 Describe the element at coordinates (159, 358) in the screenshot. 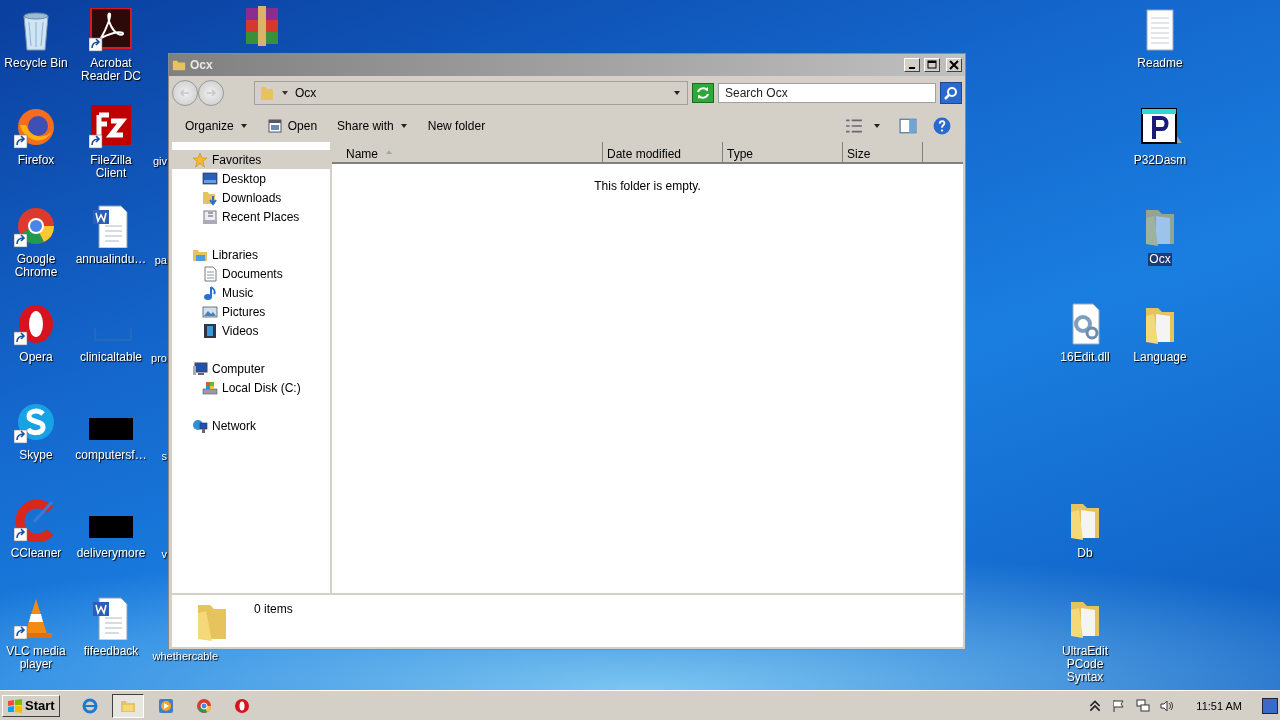

I see `desktop-icon-label: pro` at that location.